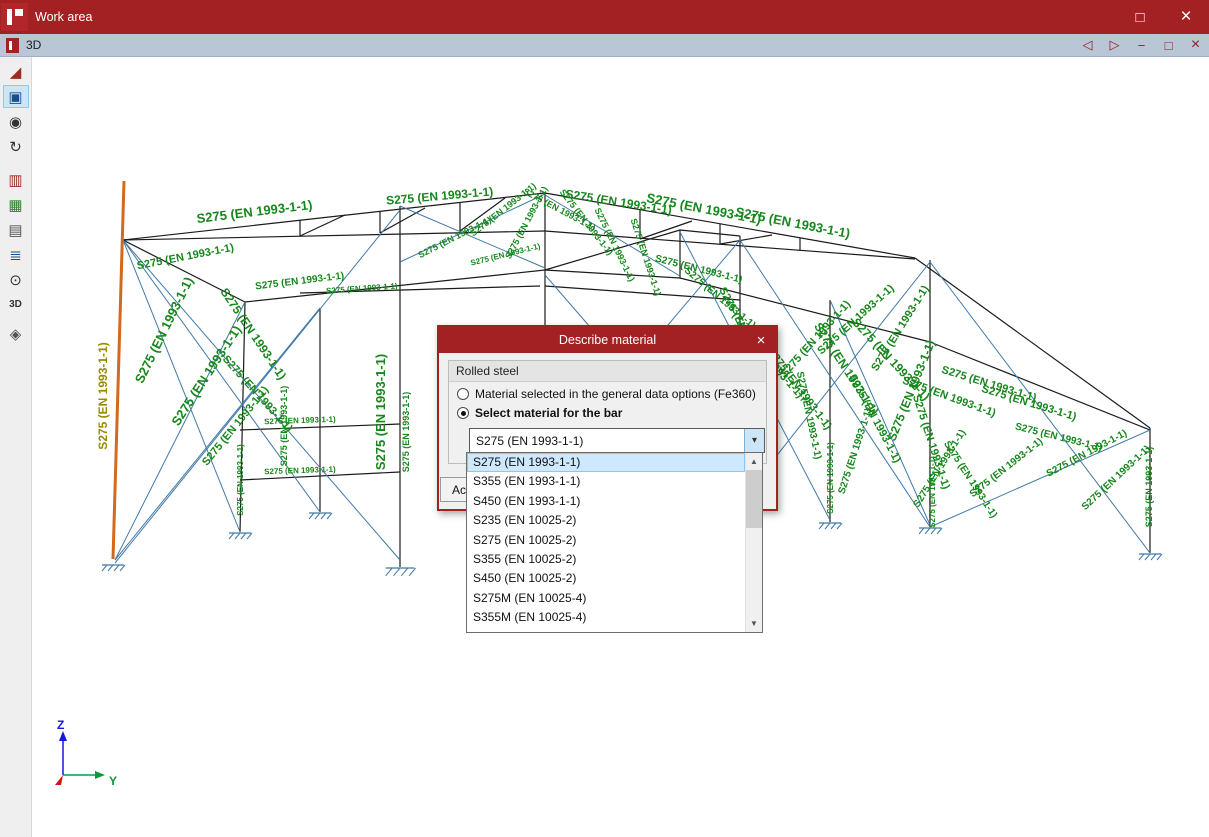 The height and width of the screenshot is (837, 1209). What do you see at coordinates (1141, 45) in the screenshot?
I see `view-minimize-button: −` at bounding box center [1141, 45].